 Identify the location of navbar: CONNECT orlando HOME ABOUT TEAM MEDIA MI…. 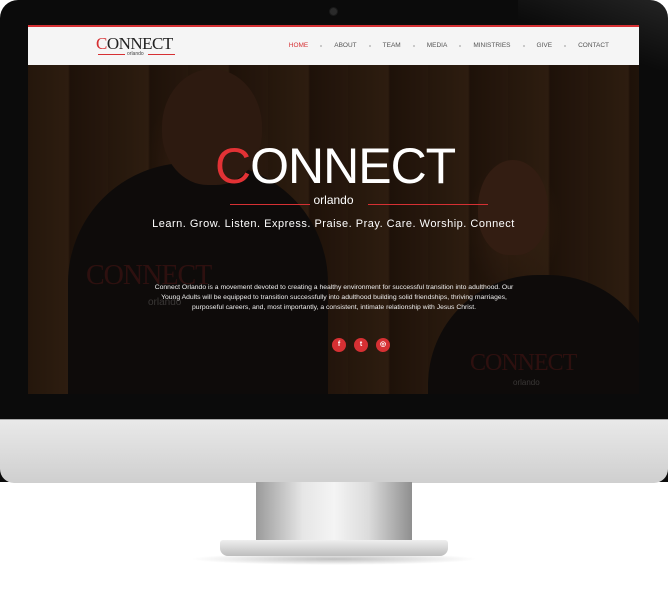
(333, 46).